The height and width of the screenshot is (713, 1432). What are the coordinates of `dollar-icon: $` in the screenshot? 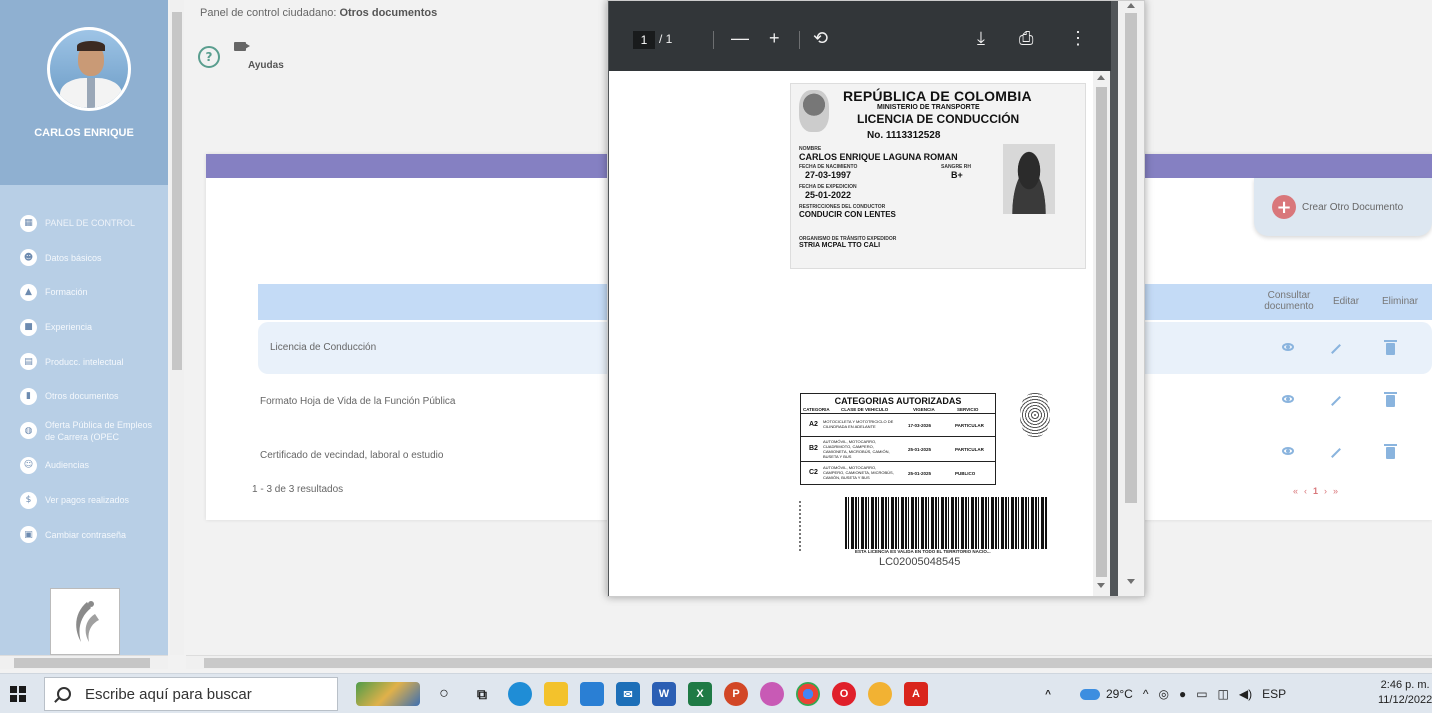 It's located at (28, 500).